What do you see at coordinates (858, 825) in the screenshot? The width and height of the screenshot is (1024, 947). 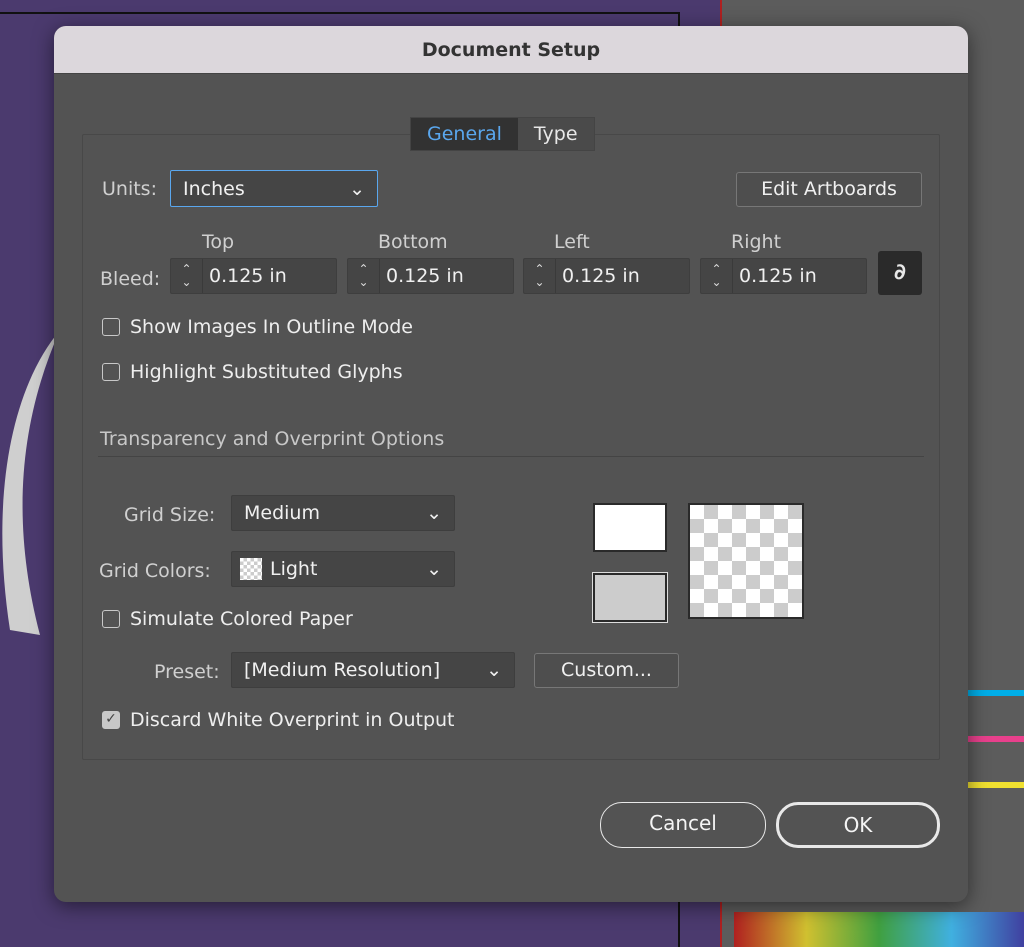 I see `ok-button: OK` at bounding box center [858, 825].